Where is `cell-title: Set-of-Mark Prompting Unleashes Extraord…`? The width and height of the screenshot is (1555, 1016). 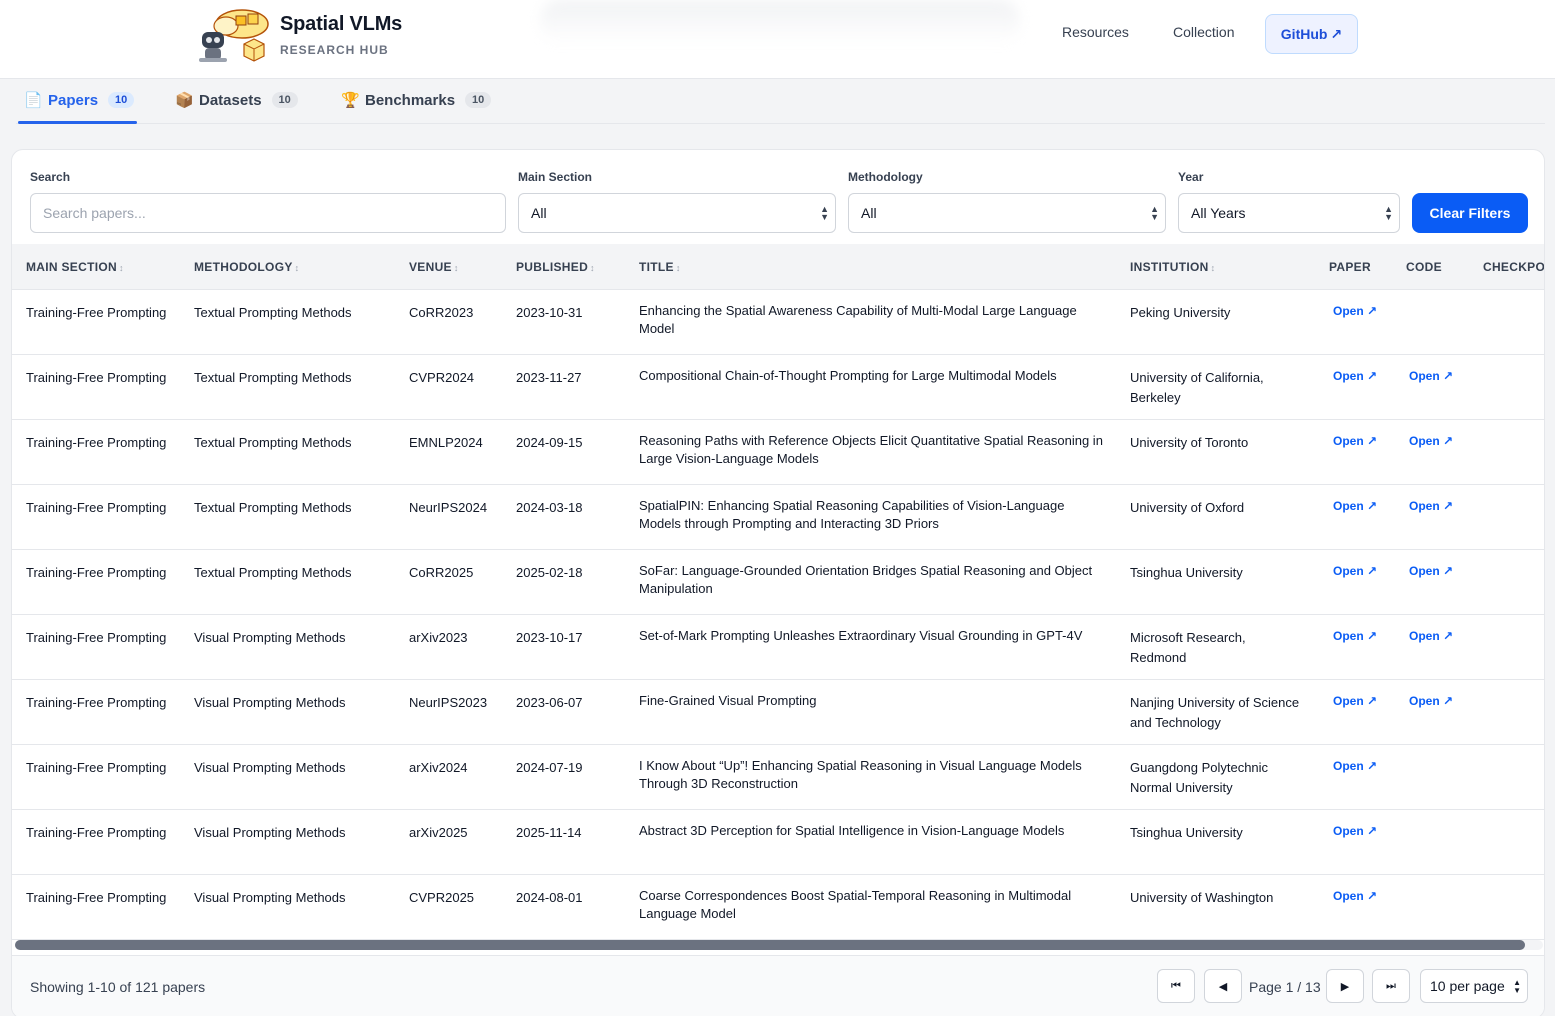
cell-title: Set-of-Mark Prompting Unleashes Extraord… is located at coordinates (861, 635).